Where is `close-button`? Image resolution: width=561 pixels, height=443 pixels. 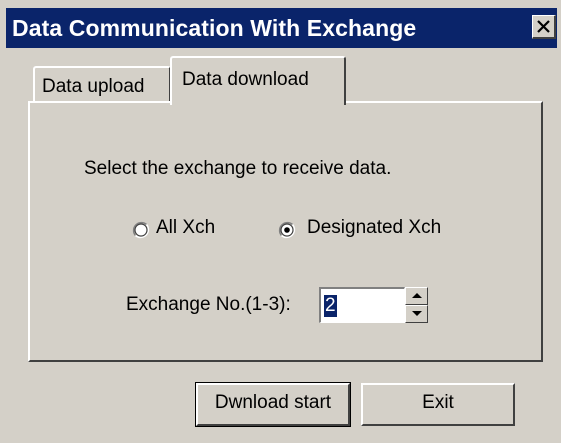 close-button is located at coordinates (544, 27).